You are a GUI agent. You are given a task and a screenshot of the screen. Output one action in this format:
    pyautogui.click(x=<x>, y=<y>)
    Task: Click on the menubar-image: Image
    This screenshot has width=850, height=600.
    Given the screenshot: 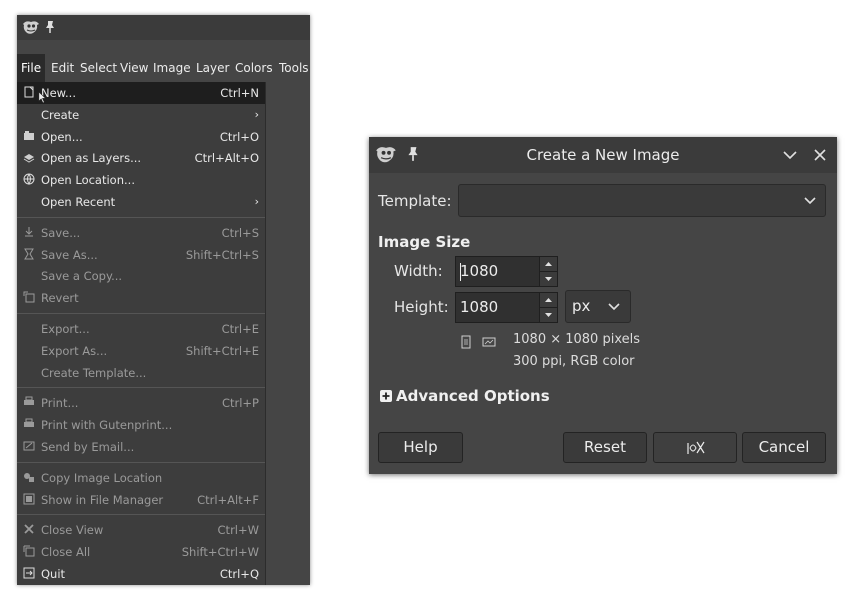 What is the action you would take?
    pyautogui.click(x=172, y=68)
    